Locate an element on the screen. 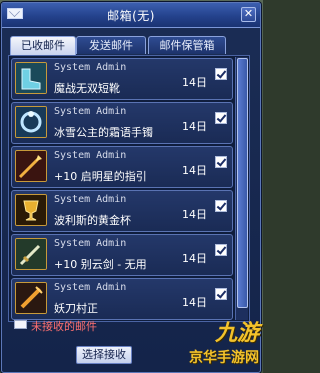  window-title: 邮箱(无) is located at coordinates (131, 16).